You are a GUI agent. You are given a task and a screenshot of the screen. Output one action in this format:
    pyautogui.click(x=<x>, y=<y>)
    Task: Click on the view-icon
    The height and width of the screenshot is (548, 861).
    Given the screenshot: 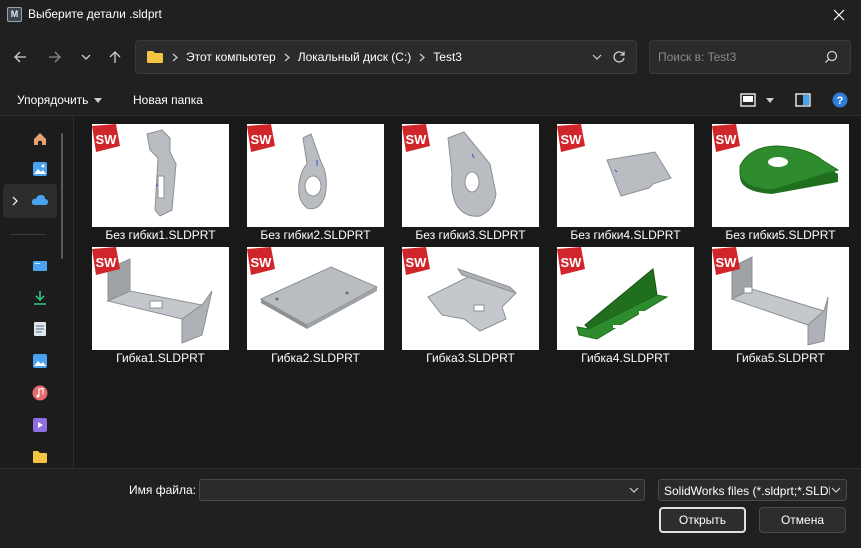 What is the action you would take?
    pyautogui.click(x=748, y=100)
    